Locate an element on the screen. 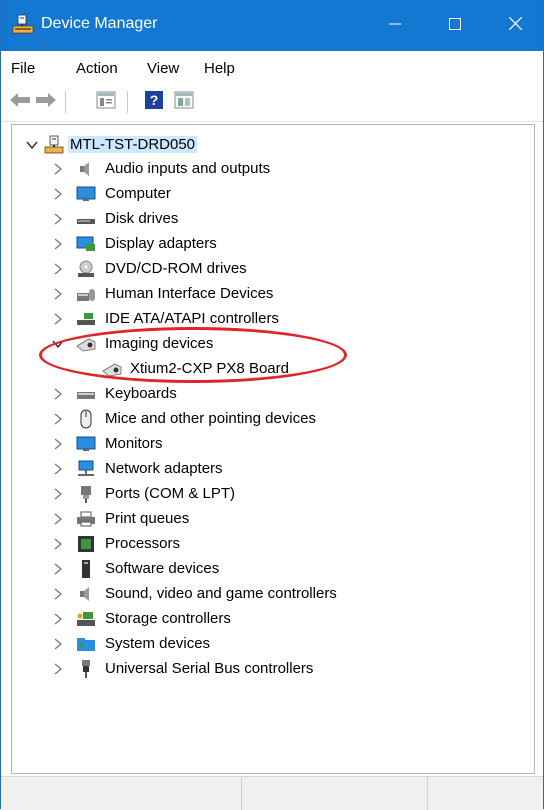 The image size is (544, 810). hid-icon is located at coordinates (86, 294).